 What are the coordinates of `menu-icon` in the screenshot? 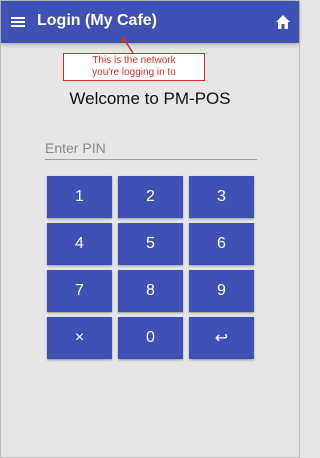 It's located at (19, 22).